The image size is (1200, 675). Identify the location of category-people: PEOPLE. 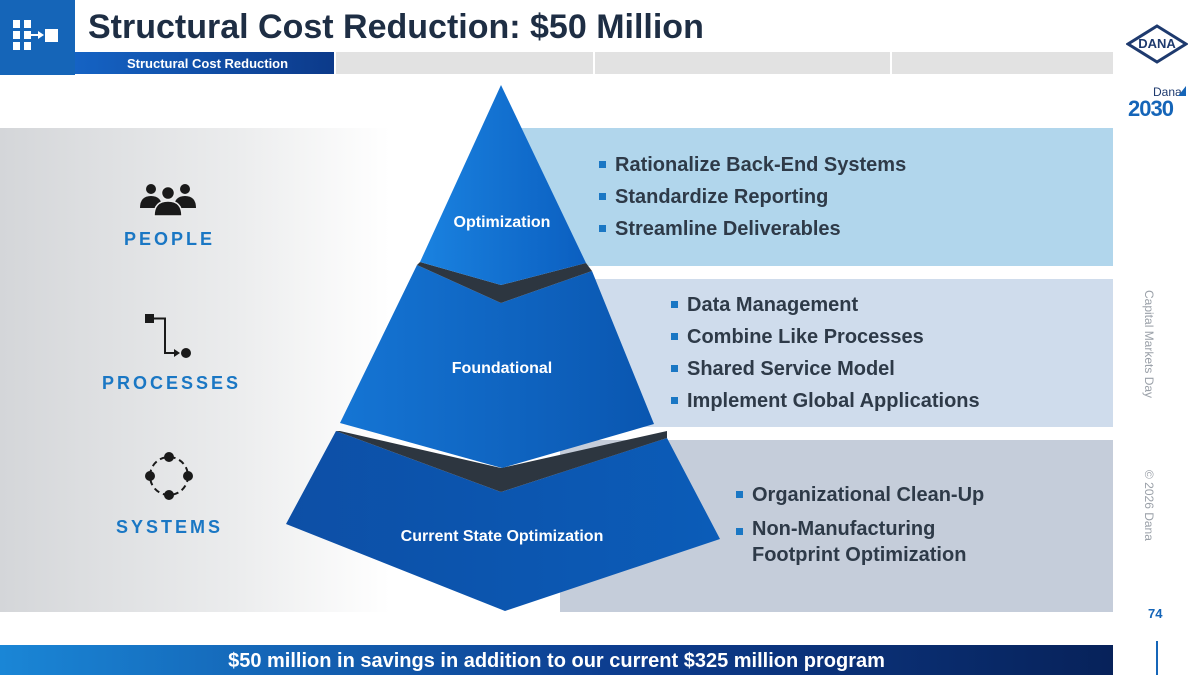
(170, 239).